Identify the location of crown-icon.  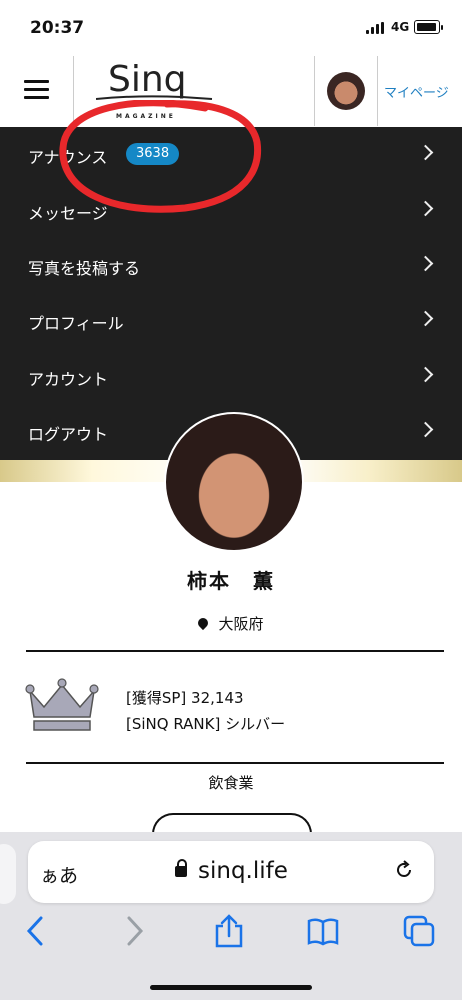
(62, 704).